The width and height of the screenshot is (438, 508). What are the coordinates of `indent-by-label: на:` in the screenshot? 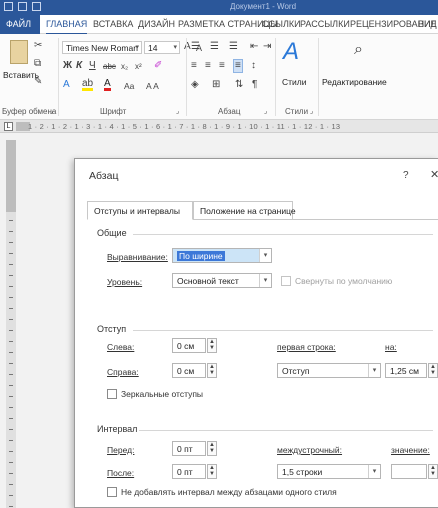 It's located at (391, 347).